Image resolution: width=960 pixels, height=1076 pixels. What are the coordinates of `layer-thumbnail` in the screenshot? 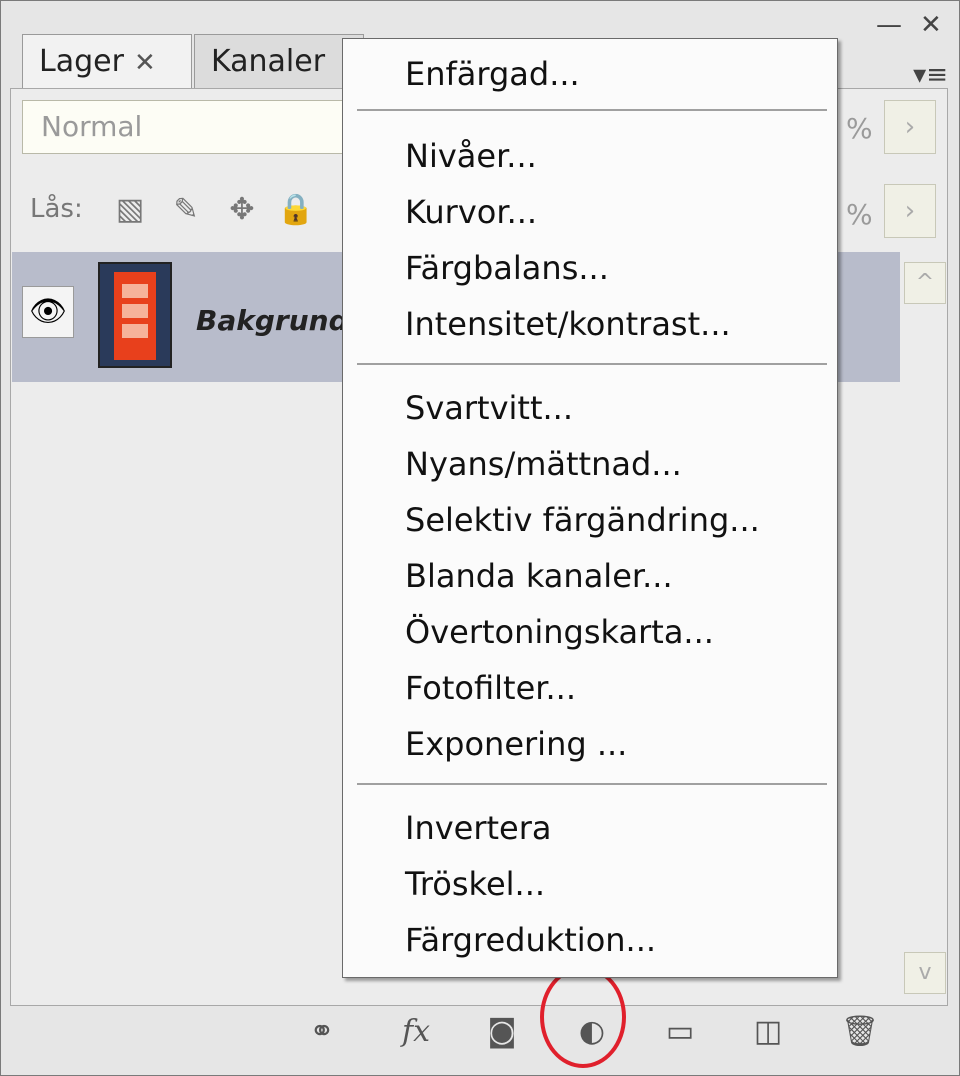 It's located at (135, 315).